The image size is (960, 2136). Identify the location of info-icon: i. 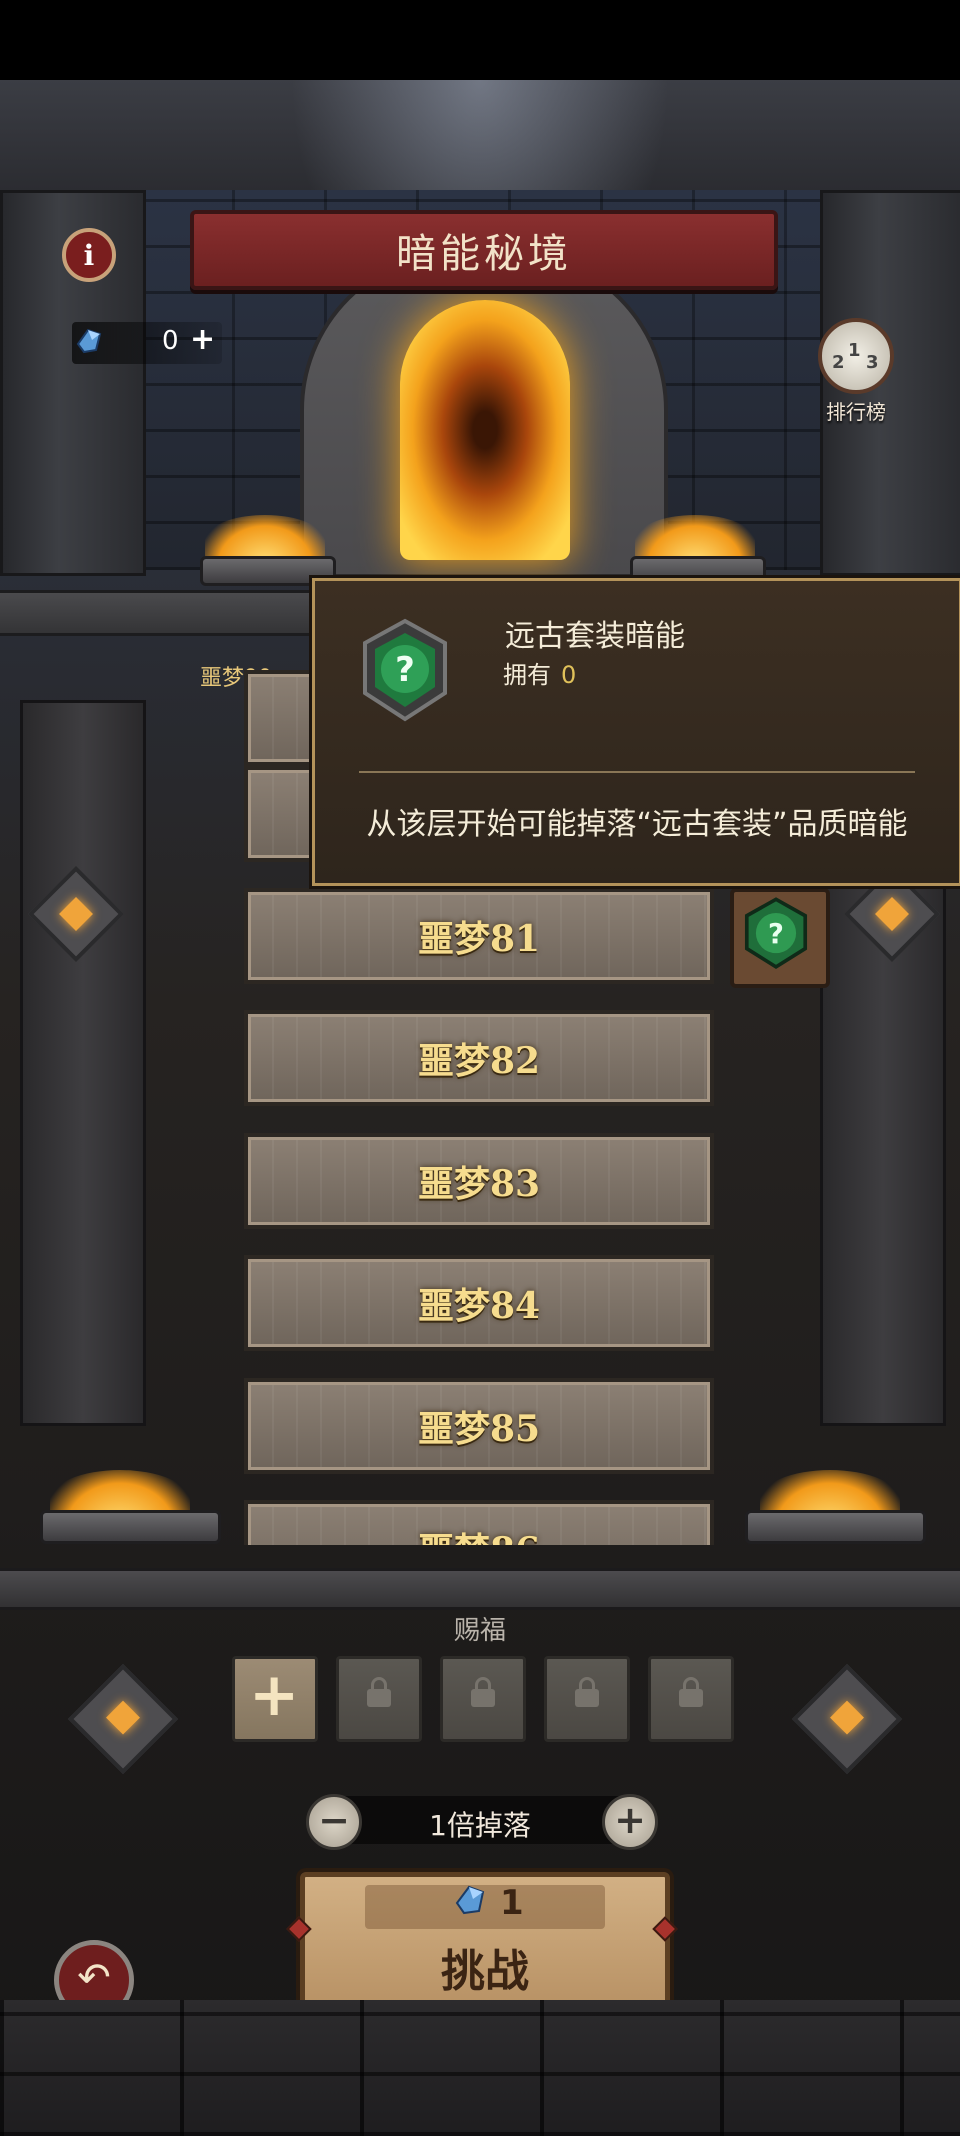
(89, 255).